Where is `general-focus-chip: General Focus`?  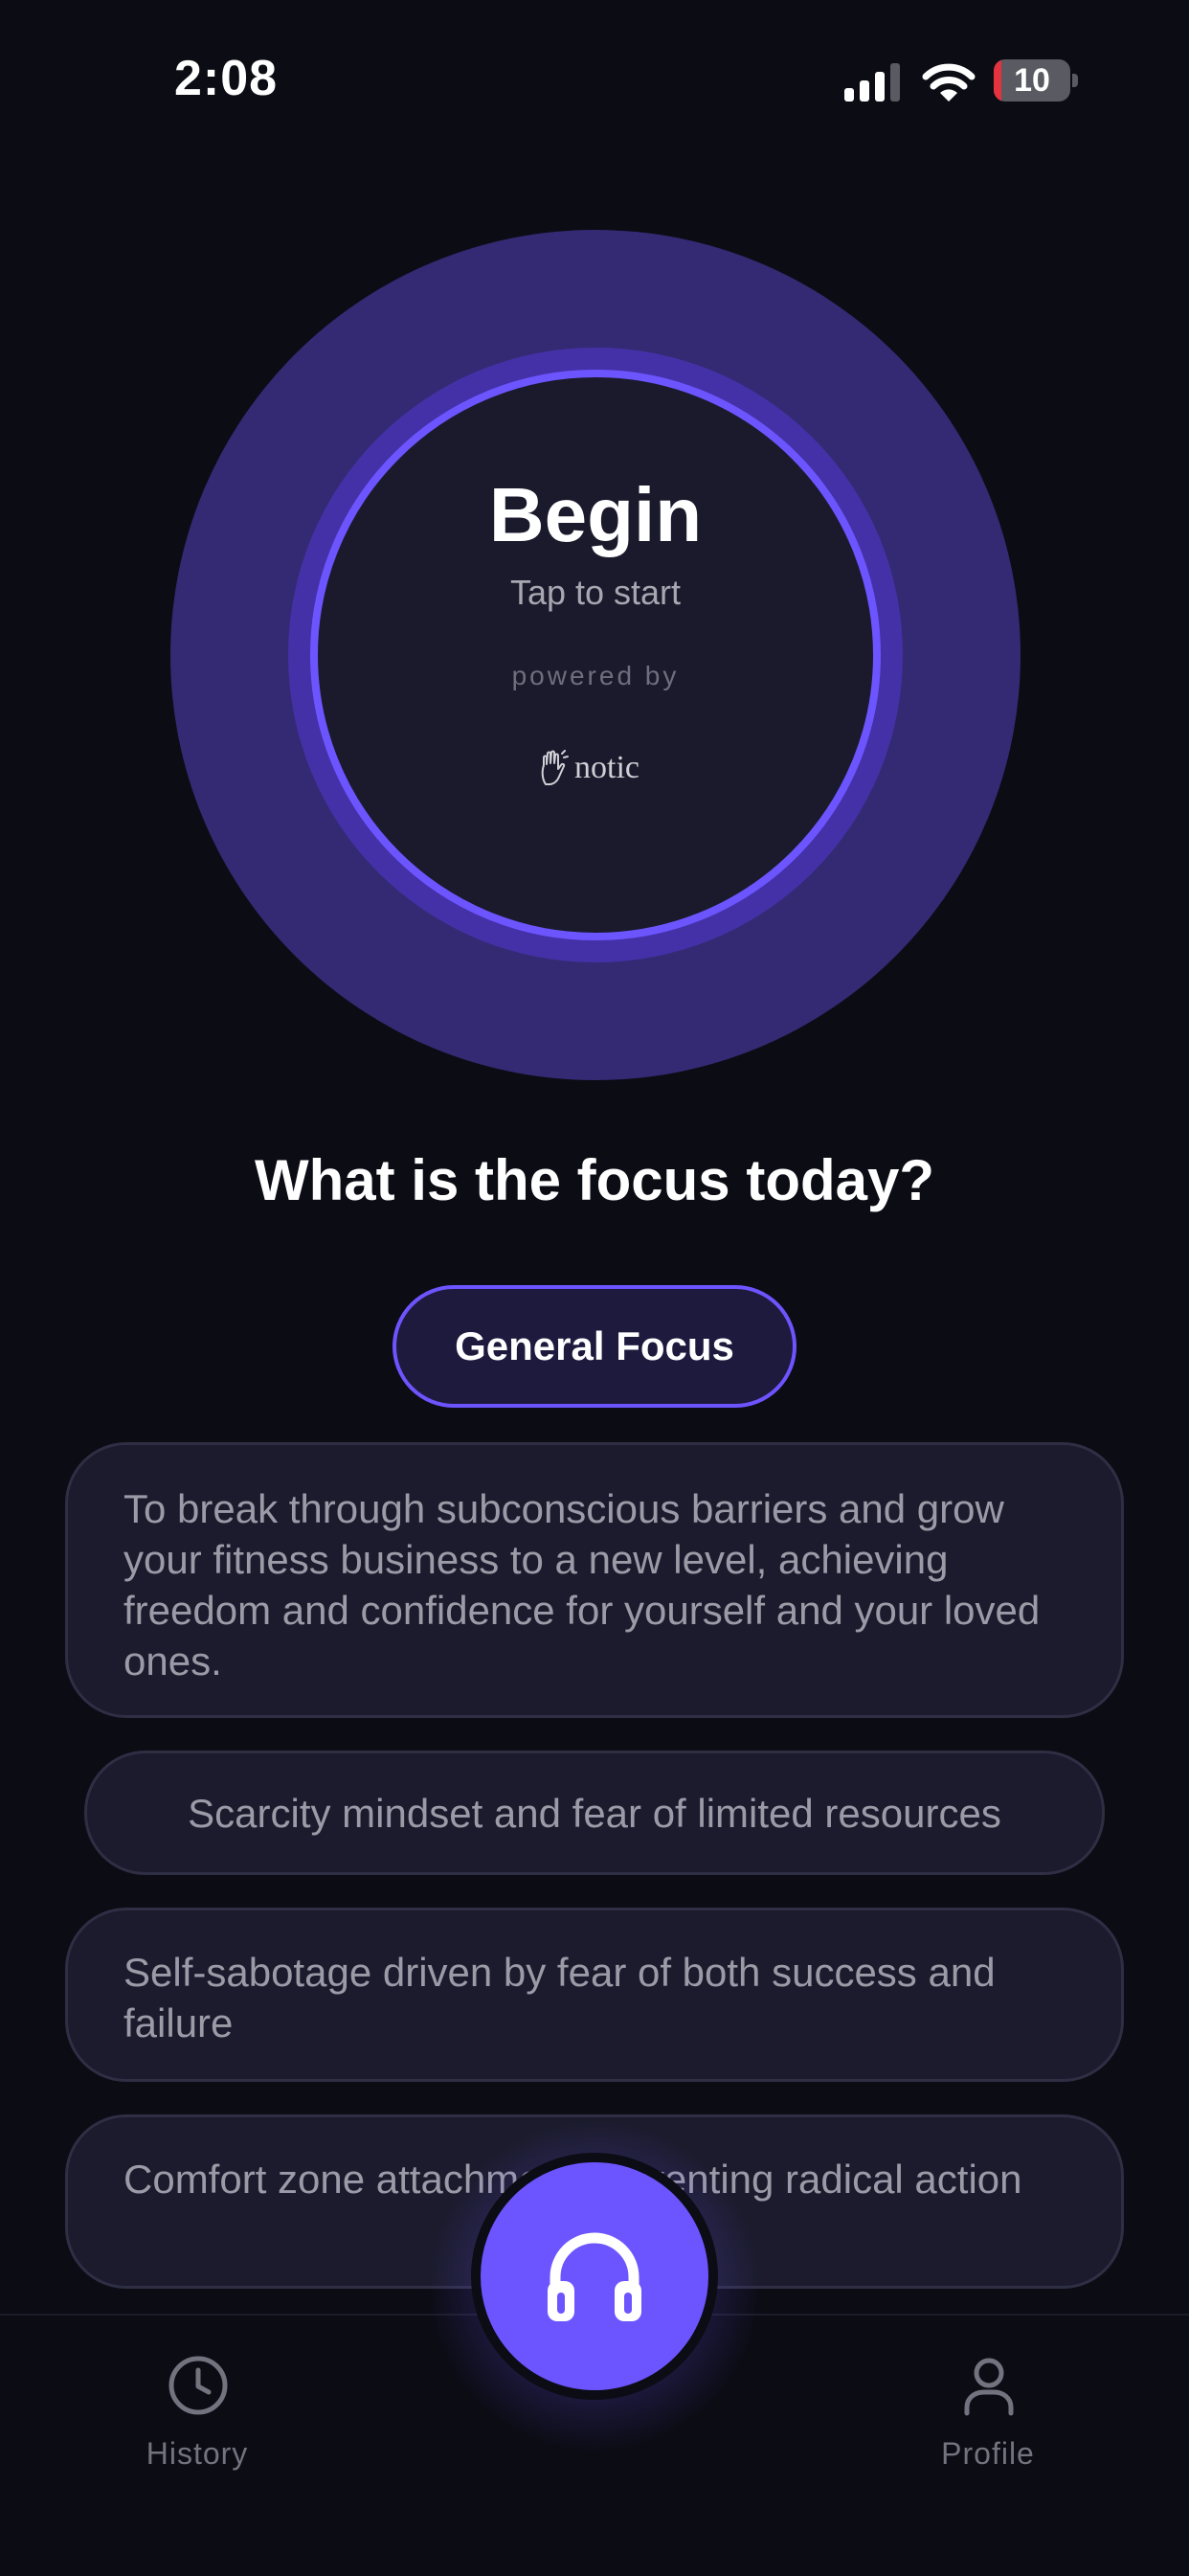 general-focus-chip: General Focus is located at coordinates (594, 1346).